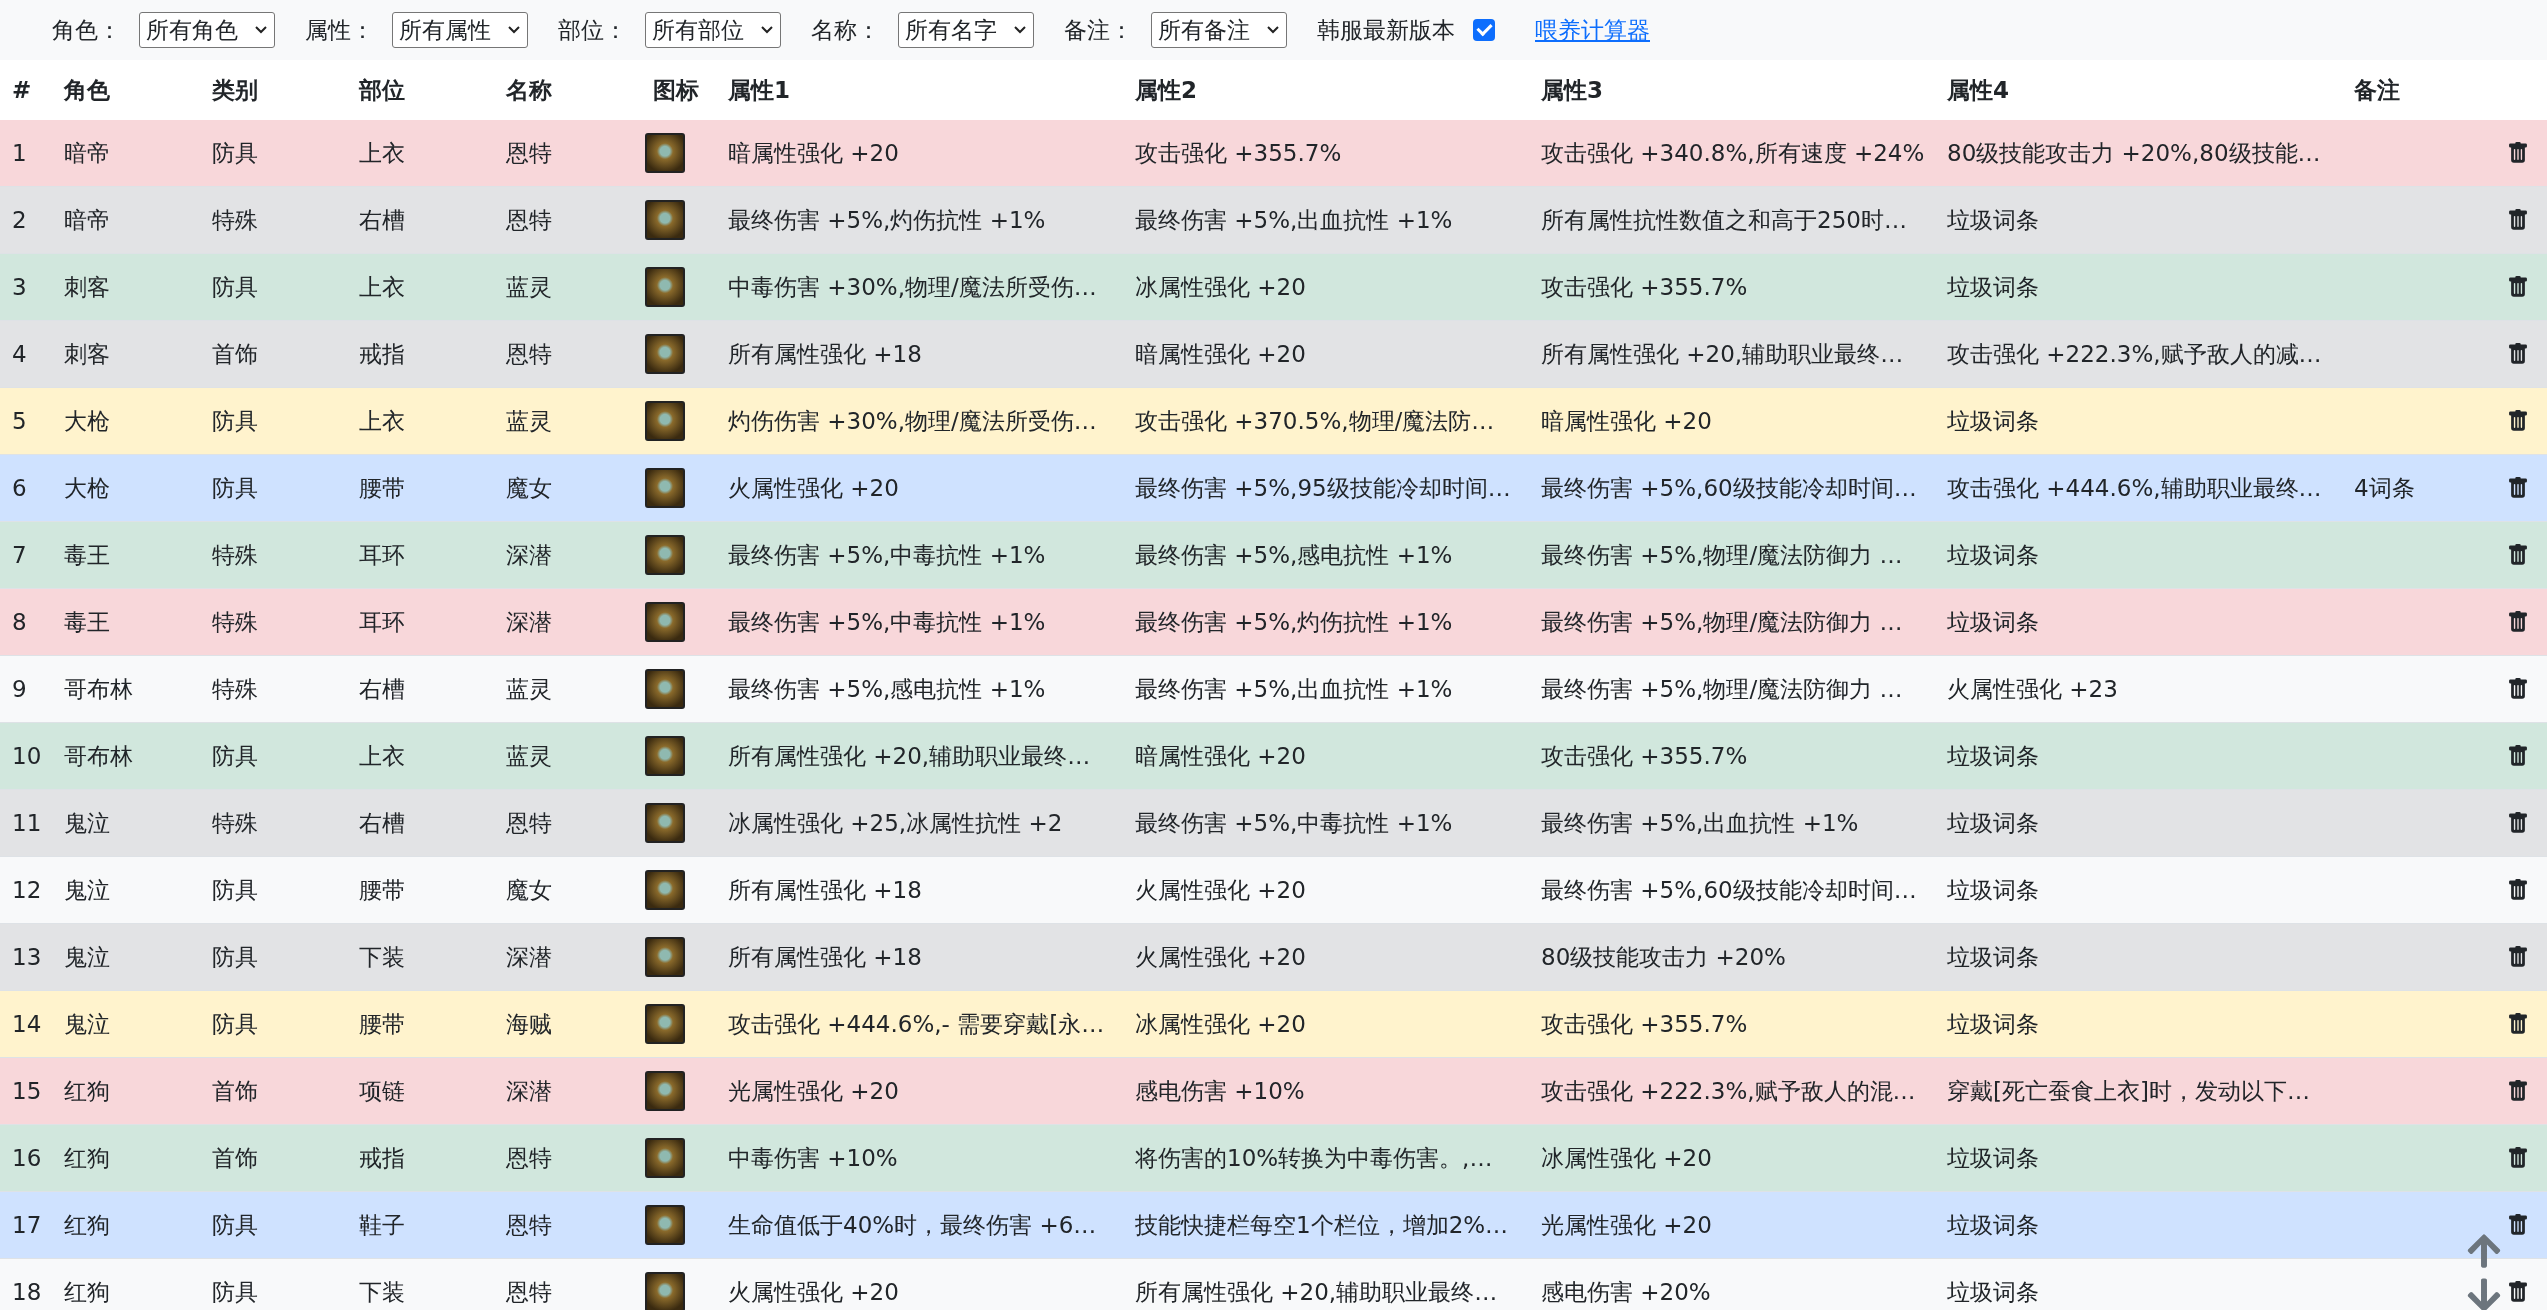 This screenshot has width=2547, height=1310. I want to click on table-cell-text: 右槽, so click(382, 220).